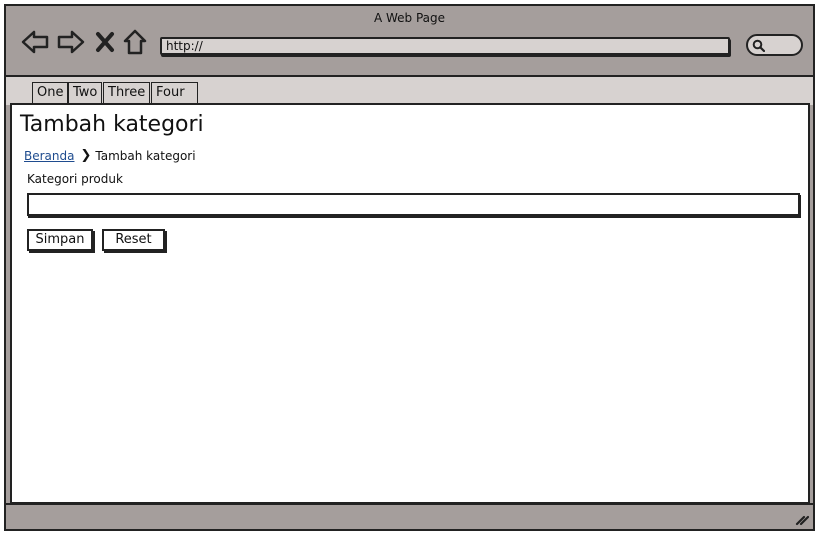  I want to click on tab-four: Four, so click(174, 93).